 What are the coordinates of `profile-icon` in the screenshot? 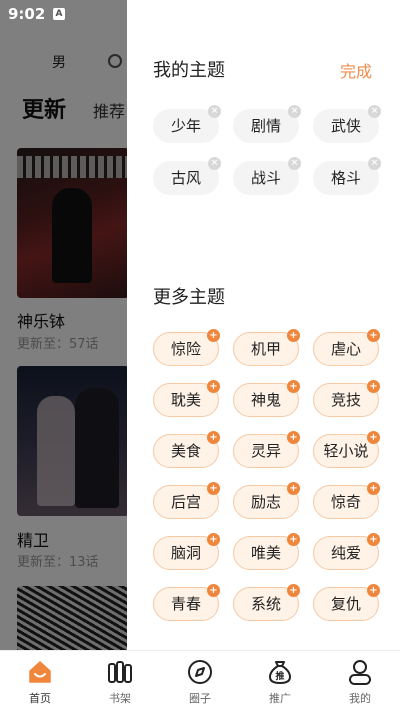 It's located at (360, 672).